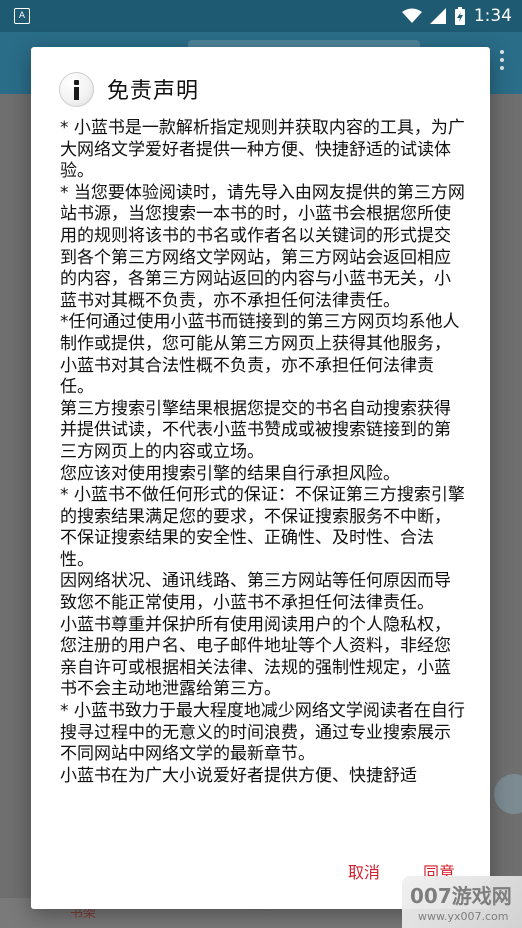 This screenshot has height=928, width=522. Describe the element at coordinates (238, 775) in the screenshot. I see `disclaimer-paragraph: 小蓝书在为广大小说爱好者提供方便、快捷舒适` at that location.